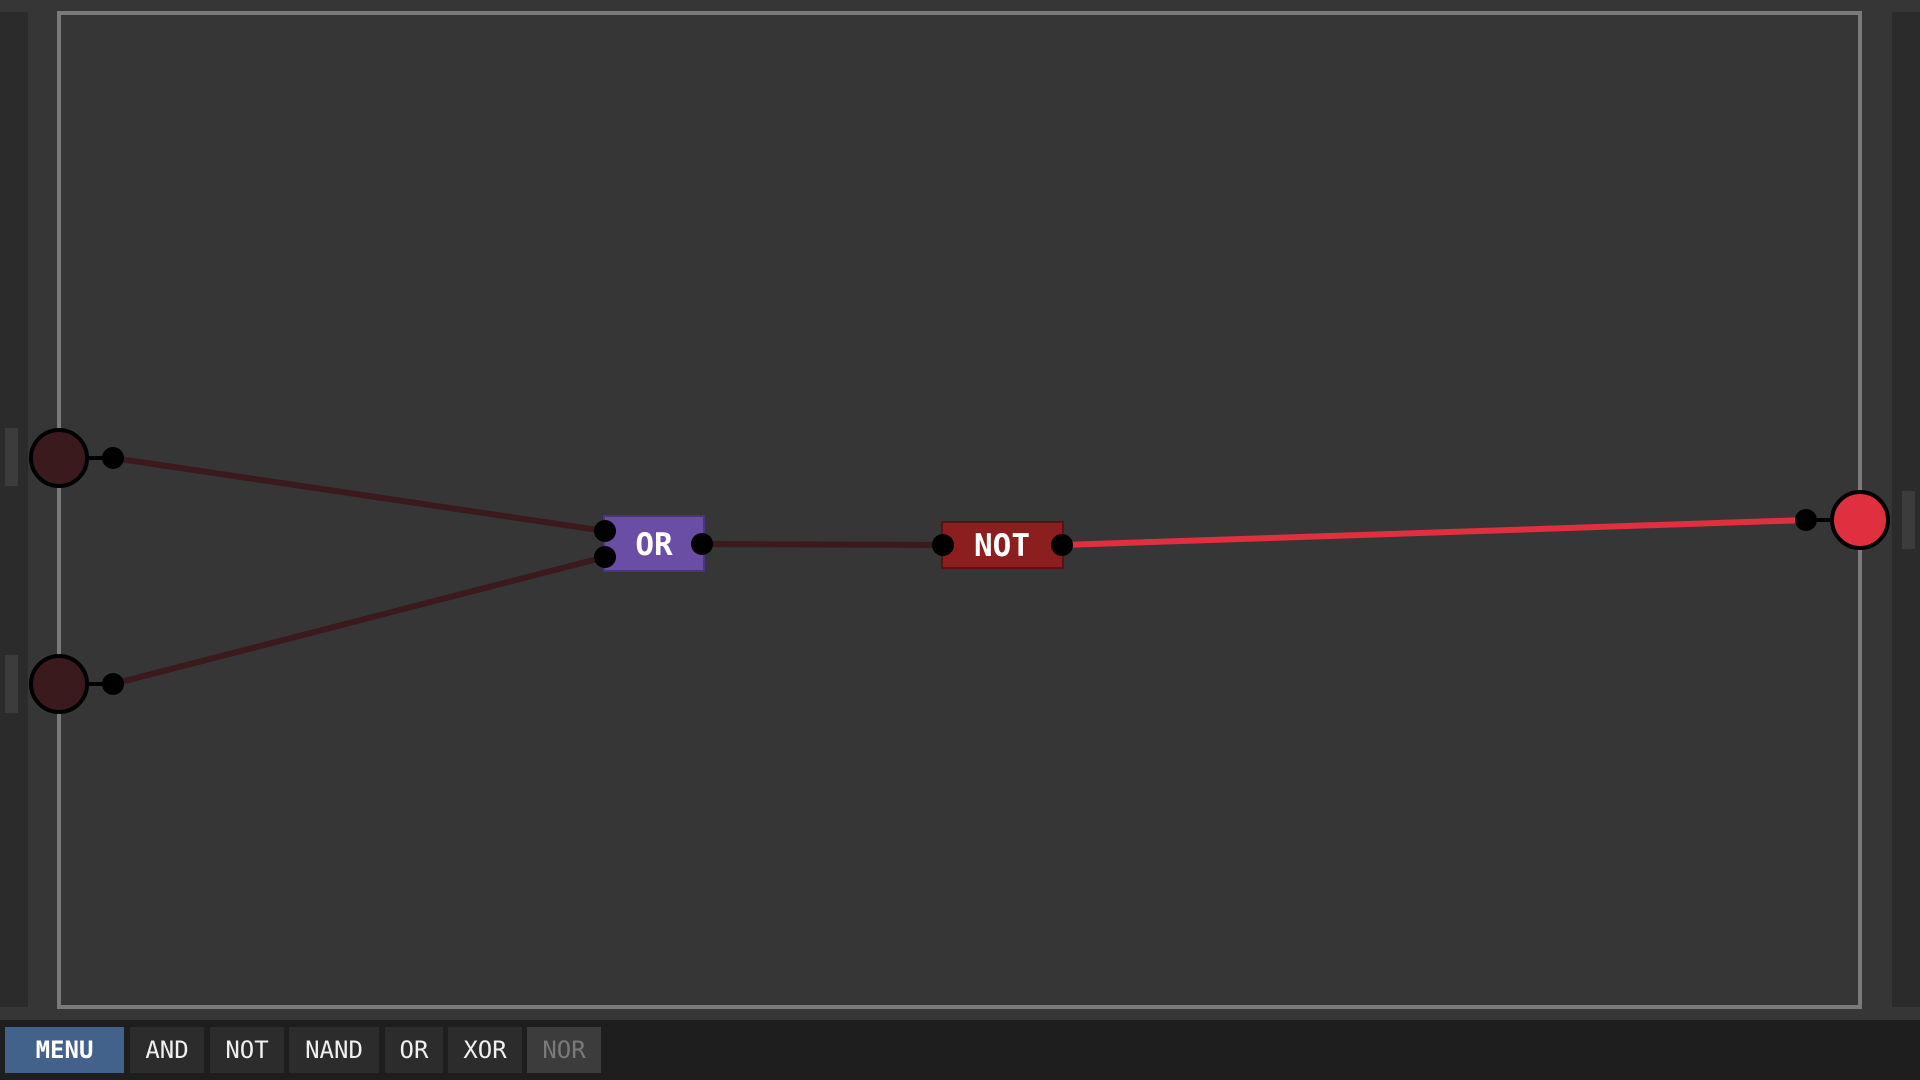 This screenshot has height=1080, width=1920. Describe the element at coordinates (11, 457) in the screenshot. I see `input-1-handle` at that location.